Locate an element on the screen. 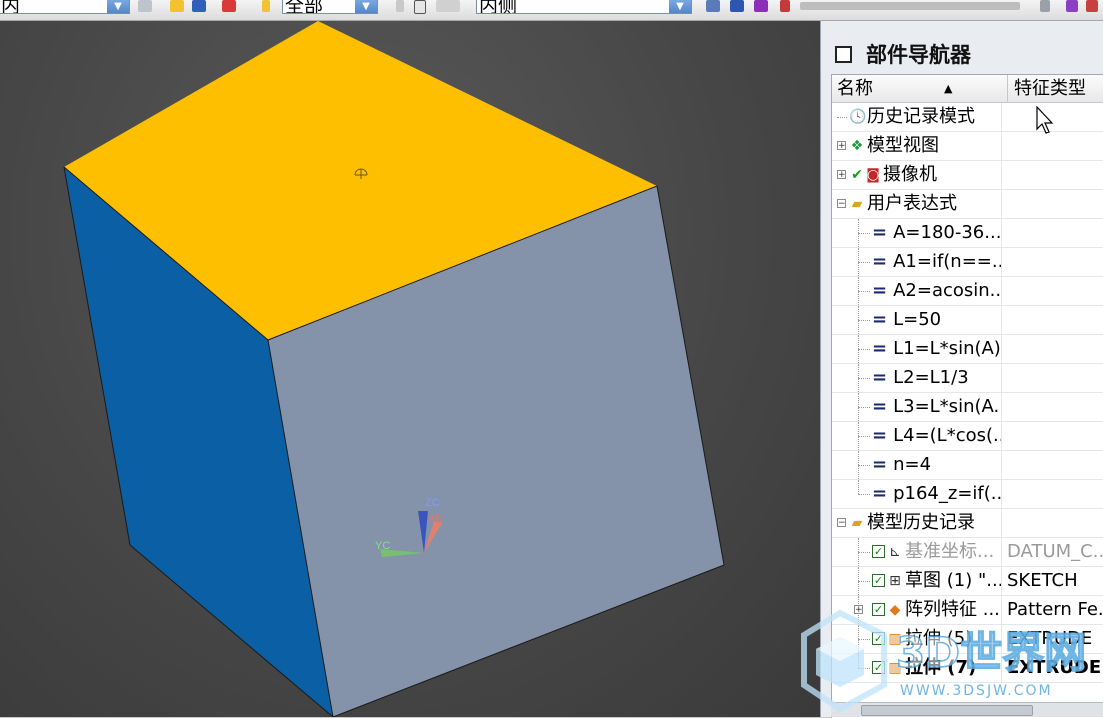 This screenshot has width=1103, height=718. tree-row-expression: = L1=L*sin(A) is located at coordinates (967, 349).